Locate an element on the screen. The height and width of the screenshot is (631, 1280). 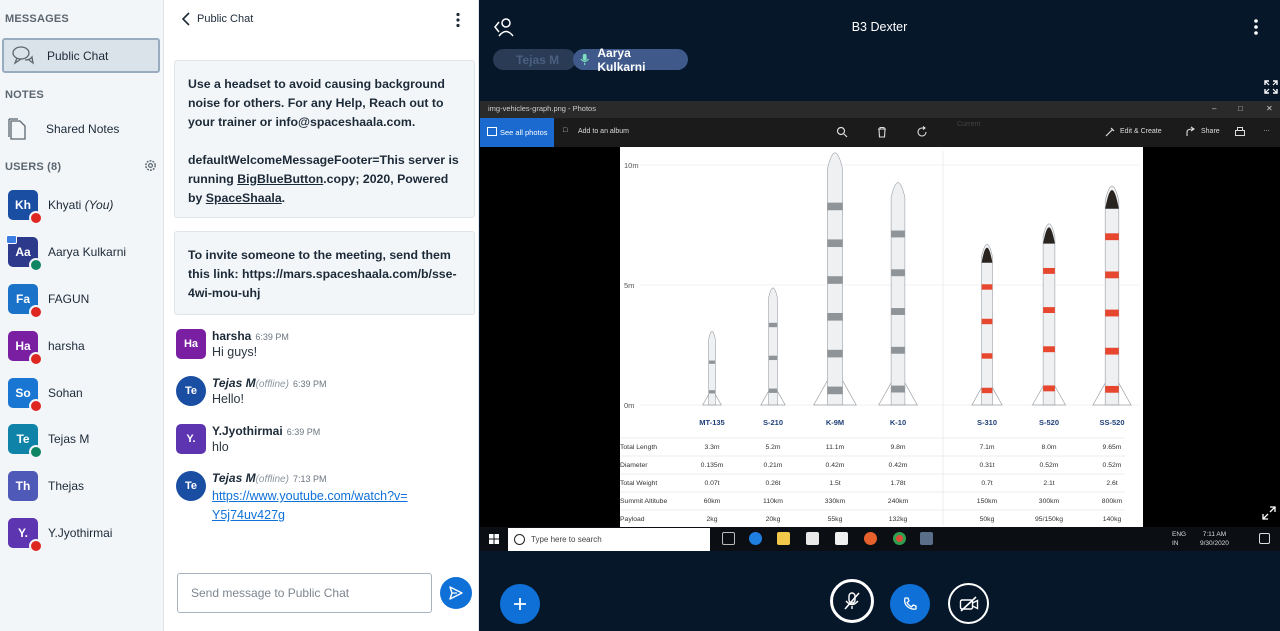
talking-indicator-tejas: Tejas M is located at coordinates (534, 59).